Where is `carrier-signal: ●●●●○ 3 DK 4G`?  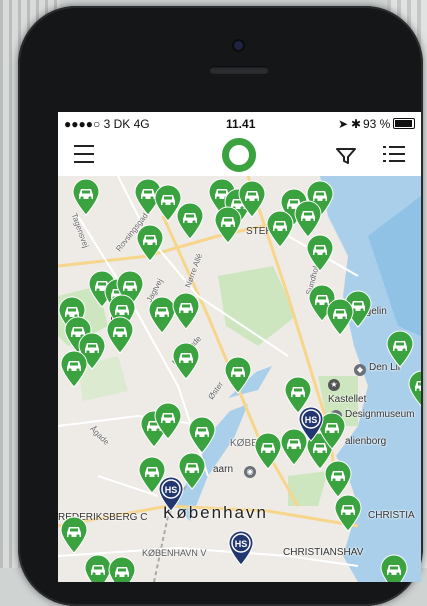 carrier-signal: ●●●●○ 3 DK 4G is located at coordinates (107, 124).